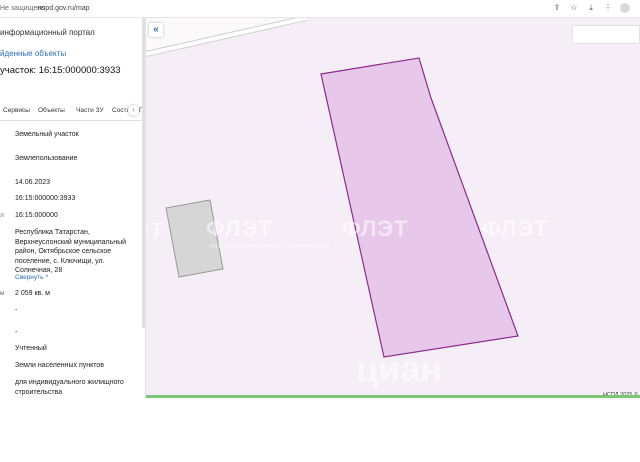 This screenshot has height=462, width=640. What do you see at coordinates (16, 332) in the screenshot?
I see `row-value-empty-2: -` at bounding box center [16, 332].